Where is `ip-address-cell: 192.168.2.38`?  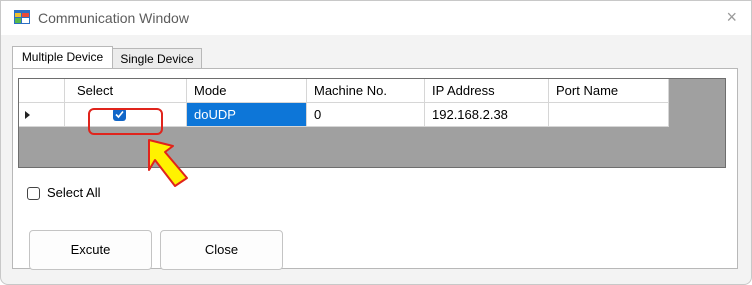
ip-address-cell: 192.168.2.38 is located at coordinates (487, 115).